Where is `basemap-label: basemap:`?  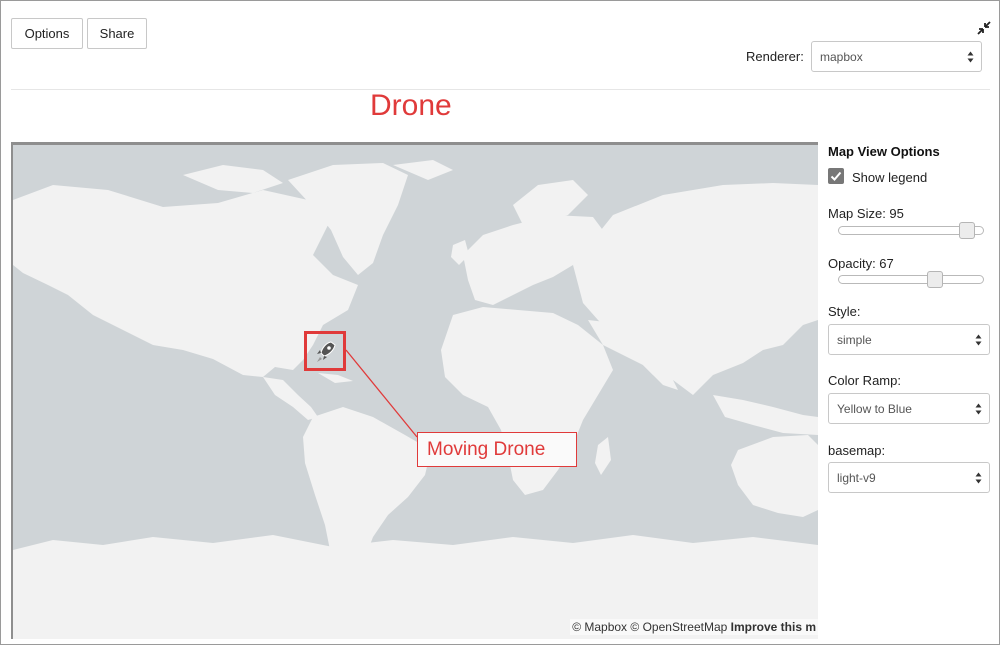
basemap-label: basemap: is located at coordinates (857, 450).